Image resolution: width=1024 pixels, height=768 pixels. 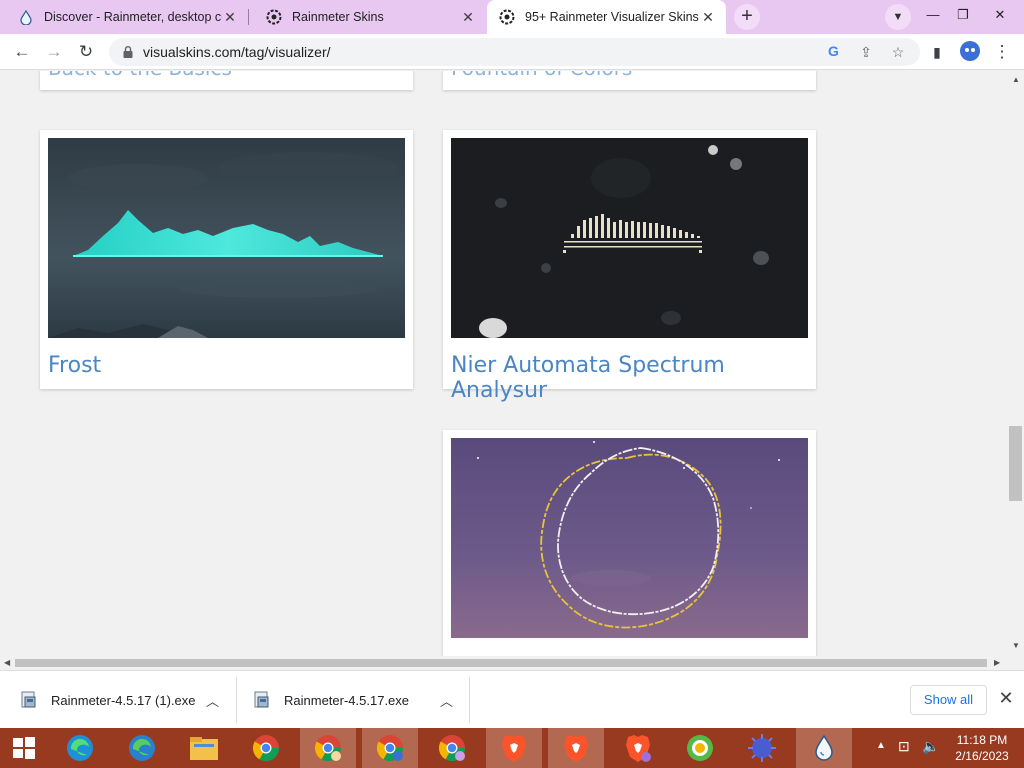 What do you see at coordinates (970, 52) in the screenshot?
I see `profile-avatar-icon` at bounding box center [970, 52].